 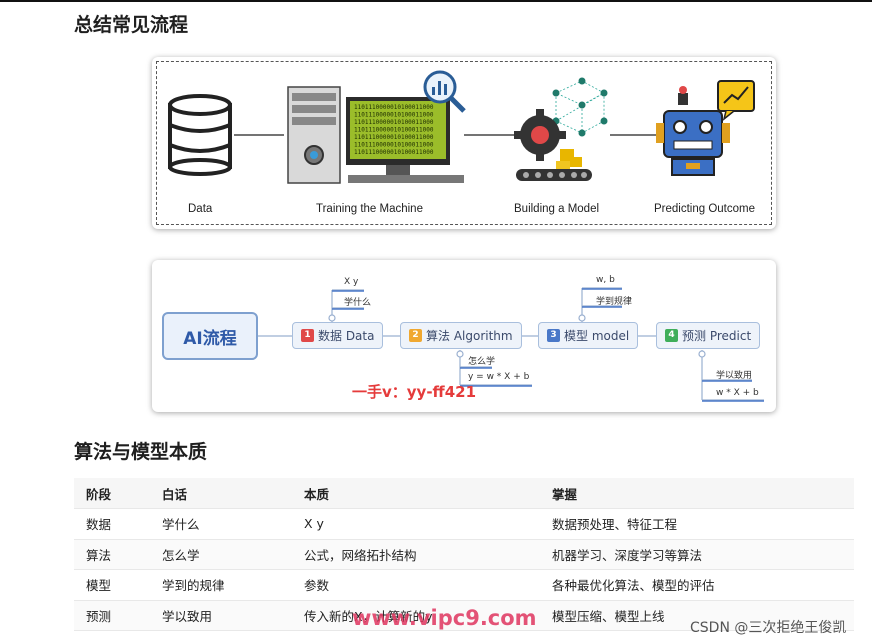 I want to click on leaf-predict-apply: 学以致用, so click(x=734, y=376).